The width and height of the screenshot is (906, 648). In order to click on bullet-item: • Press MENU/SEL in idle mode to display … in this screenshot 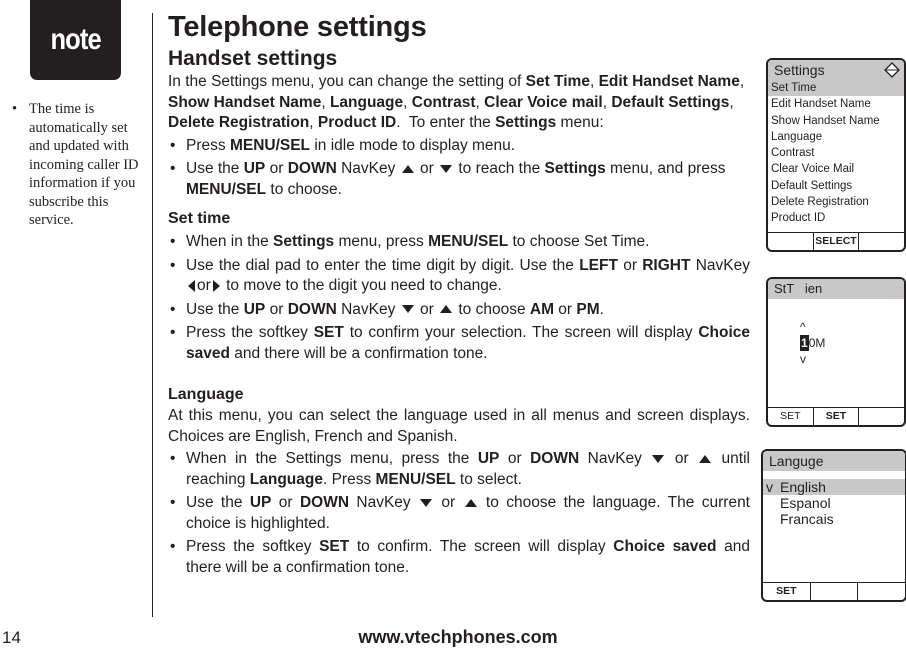, I will do `click(343, 145)`.